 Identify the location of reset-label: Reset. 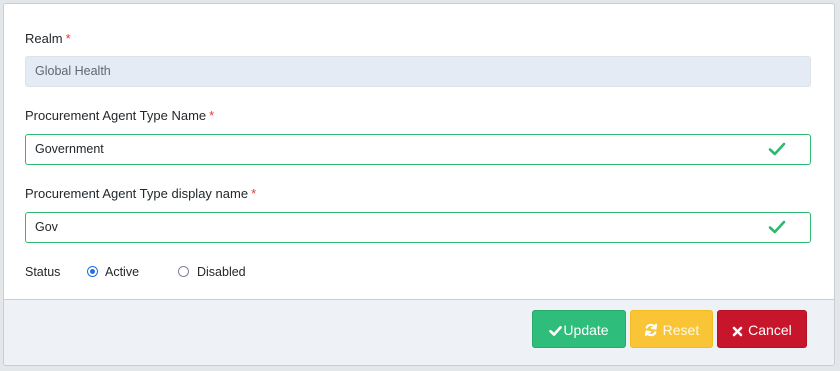
(681, 330).